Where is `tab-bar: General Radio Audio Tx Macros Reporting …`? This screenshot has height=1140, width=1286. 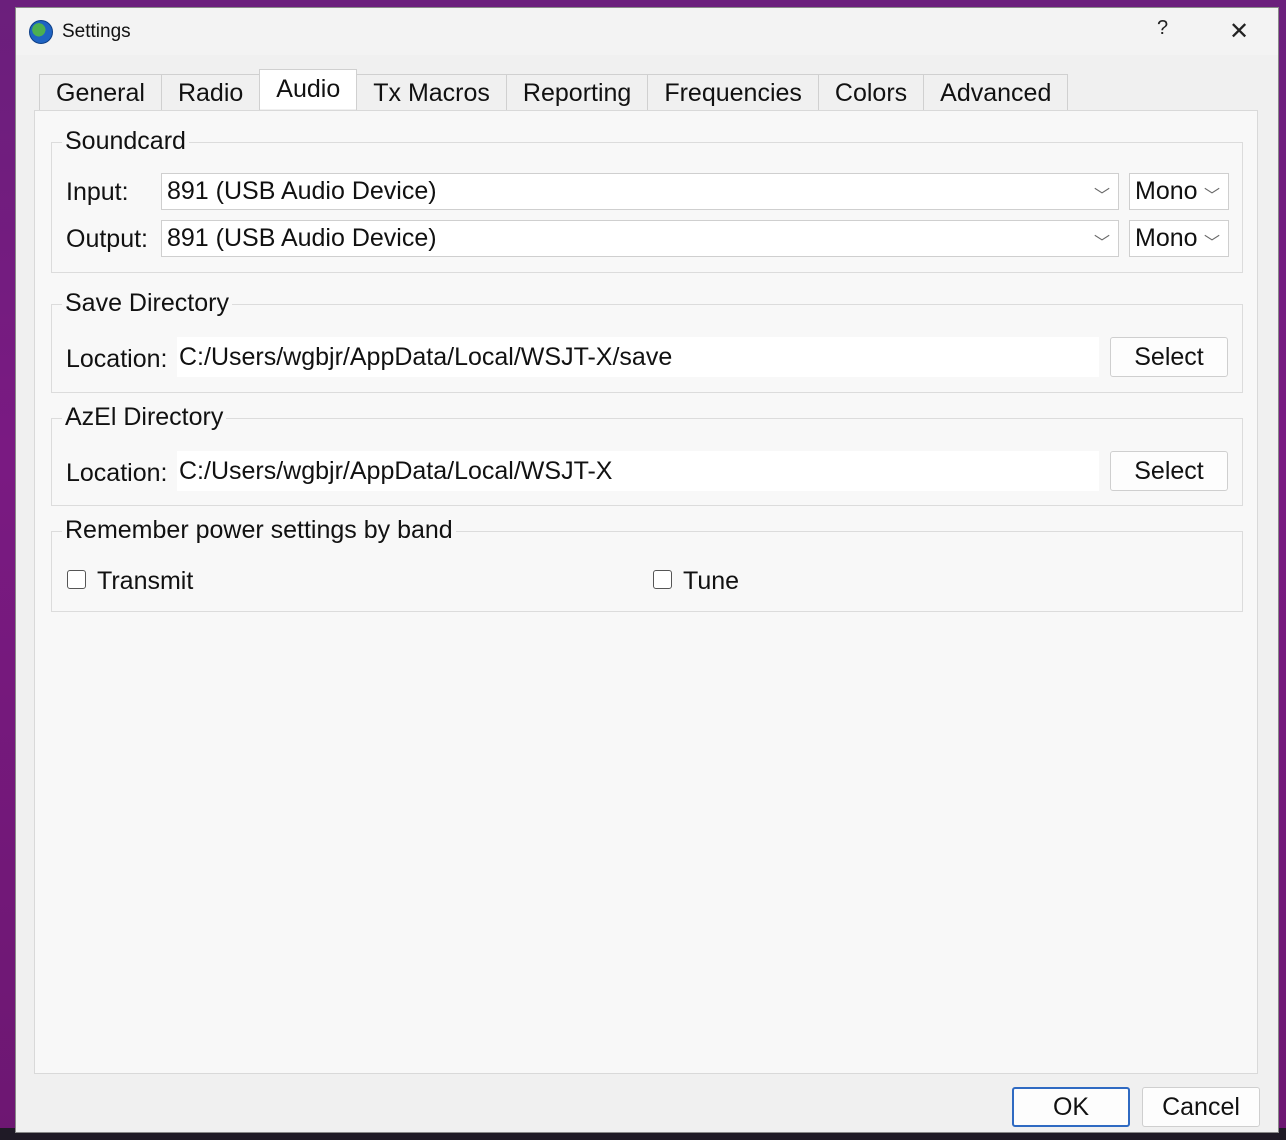 tab-bar: General Radio Audio Tx Macros Reporting … is located at coordinates (554, 90).